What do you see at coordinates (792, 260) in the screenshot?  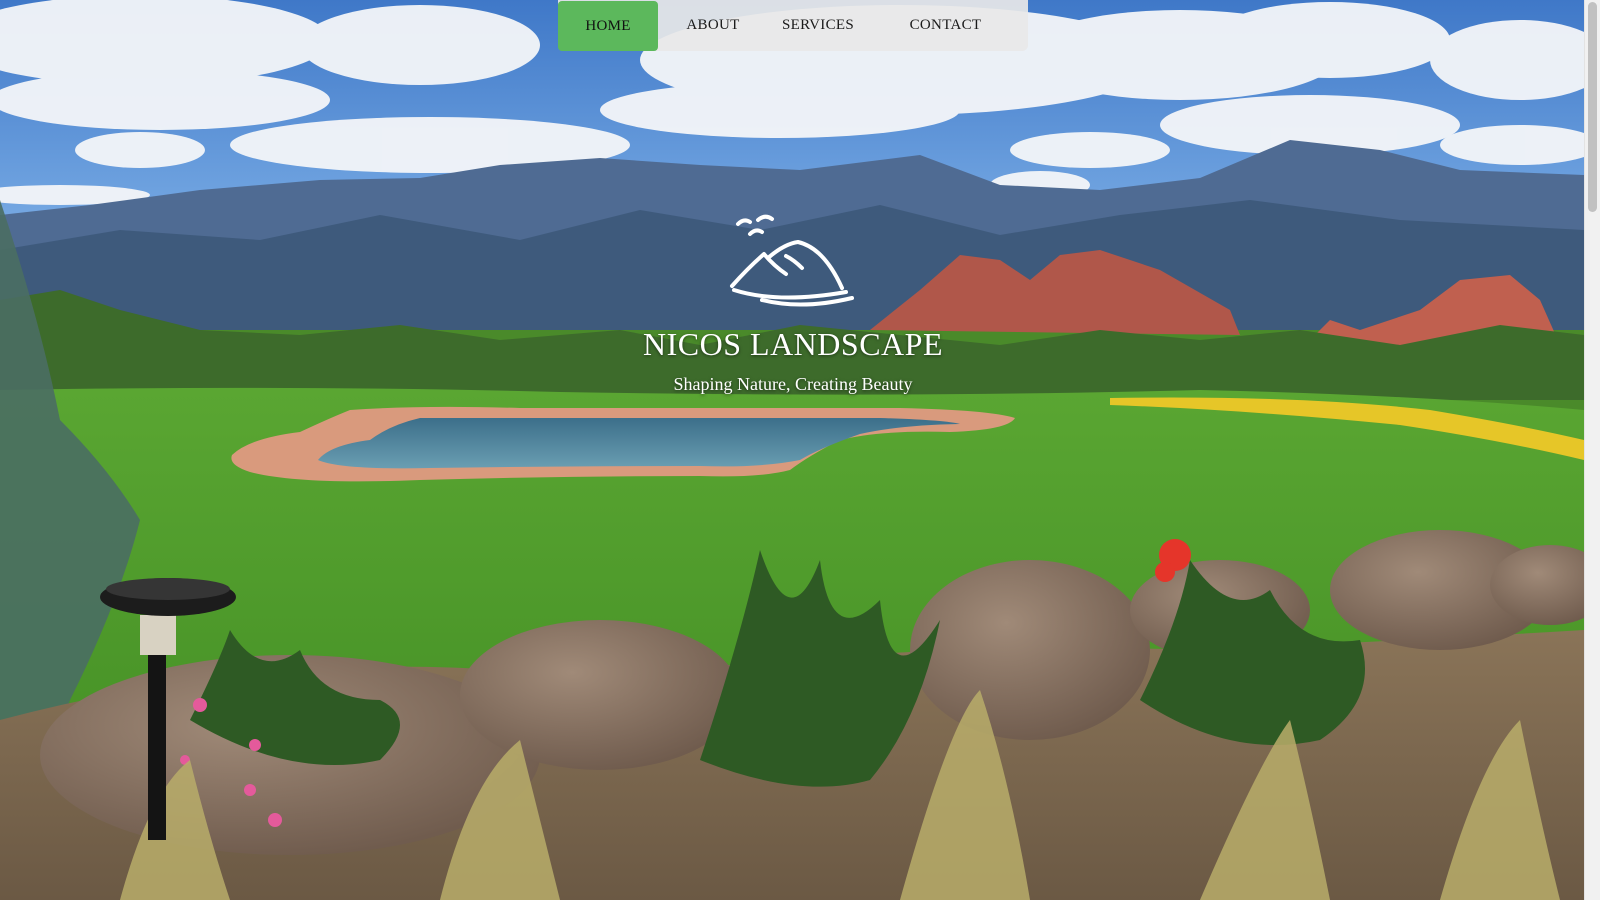 I see `mountain-birds-logo-icon` at bounding box center [792, 260].